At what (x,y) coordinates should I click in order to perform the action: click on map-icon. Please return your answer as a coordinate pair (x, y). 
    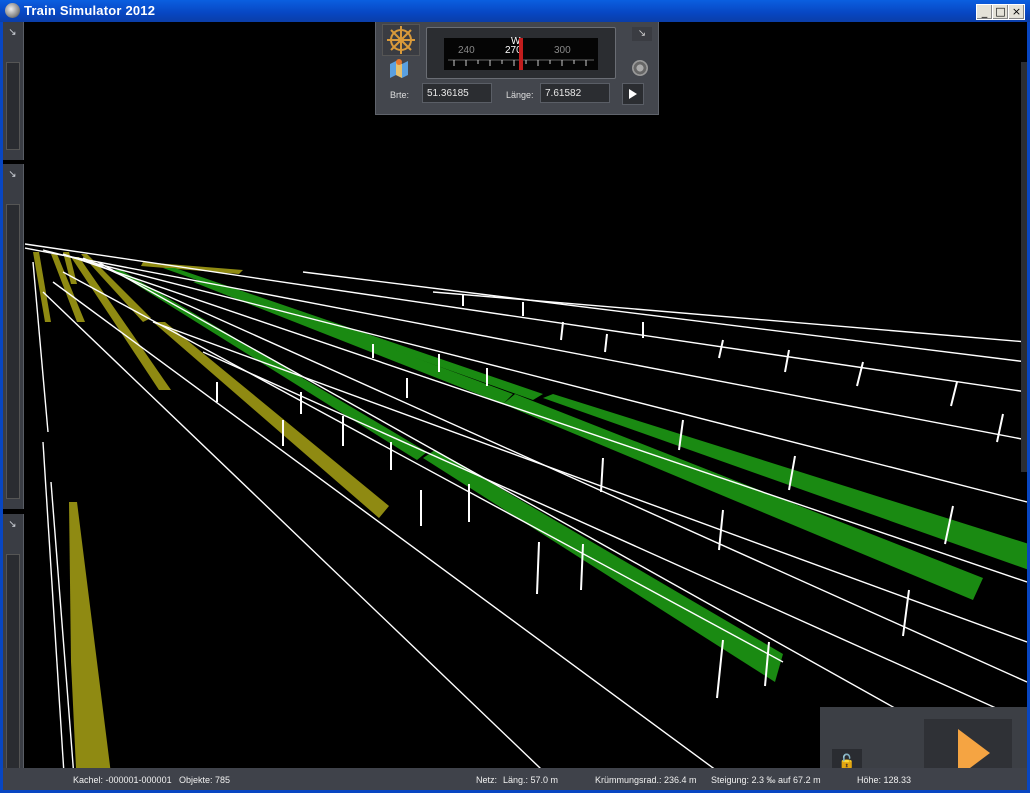
    Looking at the image, I should click on (399, 68).